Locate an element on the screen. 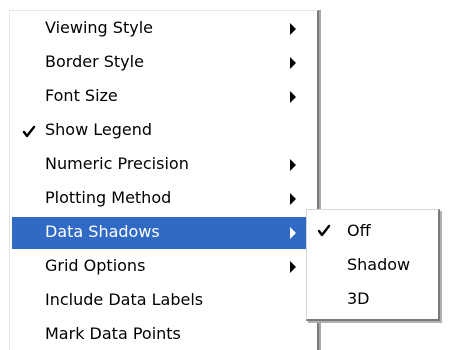 The width and height of the screenshot is (466, 350). submenu-item-3d: 3D is located at coordinates (373, 299).